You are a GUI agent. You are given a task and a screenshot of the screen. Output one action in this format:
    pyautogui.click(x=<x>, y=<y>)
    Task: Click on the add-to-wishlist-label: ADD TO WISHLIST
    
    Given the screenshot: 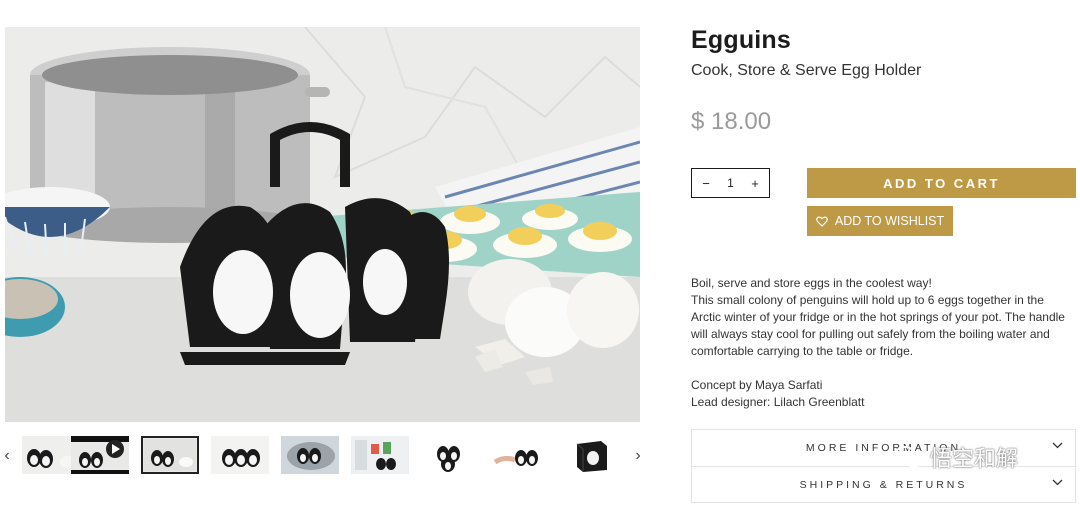 What is the action you would take?
    pyautogui.click(x=889, y=221)
    